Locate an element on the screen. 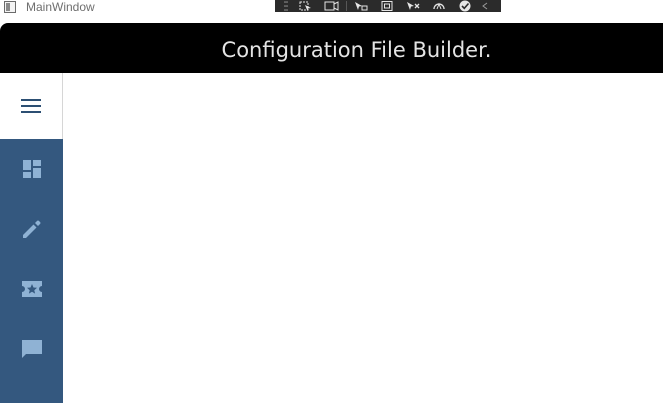  nav-item-dashboard is located at coordinates (31, 169).